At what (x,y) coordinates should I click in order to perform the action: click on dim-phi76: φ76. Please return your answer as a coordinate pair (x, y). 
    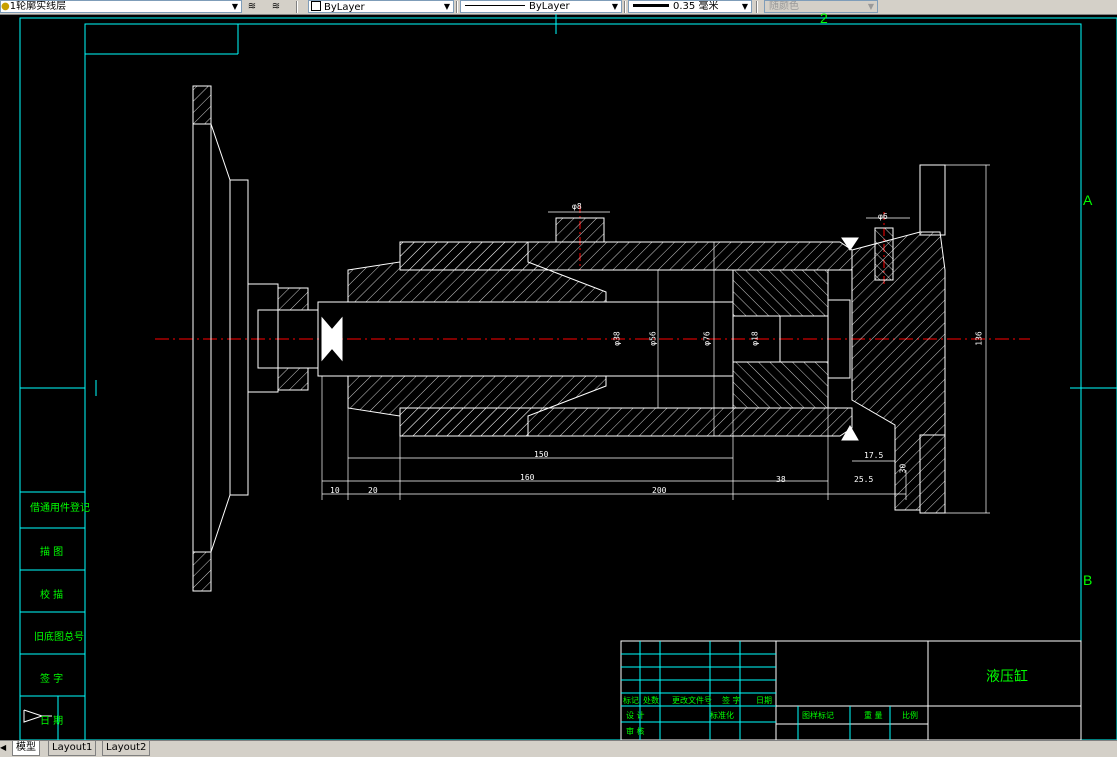
    Looking at the image, I should click on (707, 338).